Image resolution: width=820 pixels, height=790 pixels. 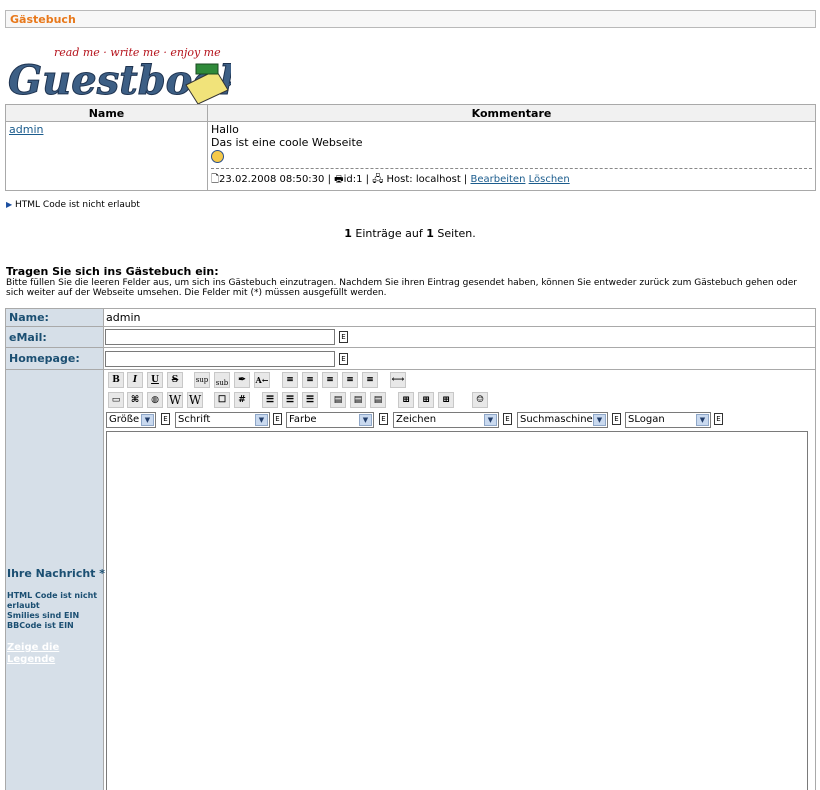 What do you see at coordinates (194, 419) in the screenshot?
I see `font-select-value: Schrift` at bounding box center [194, 419].